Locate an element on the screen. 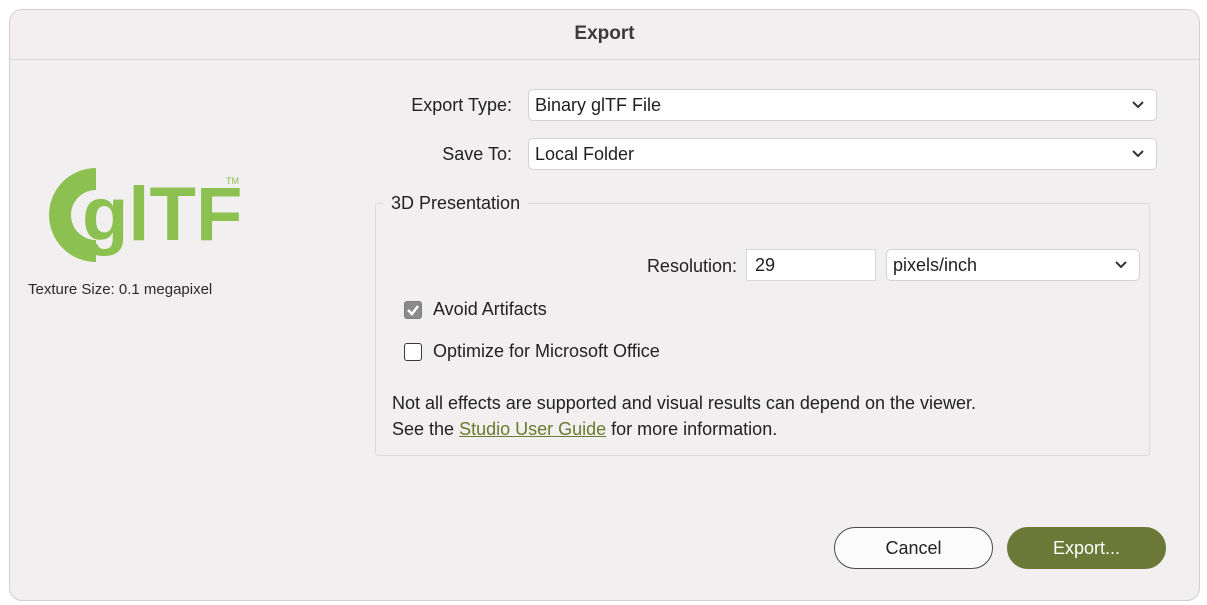 The width and height of the screenshot is (1207, 605). texture-size-label: Texture Size: 0.1 megapixel is located at coordinates (120, 289).